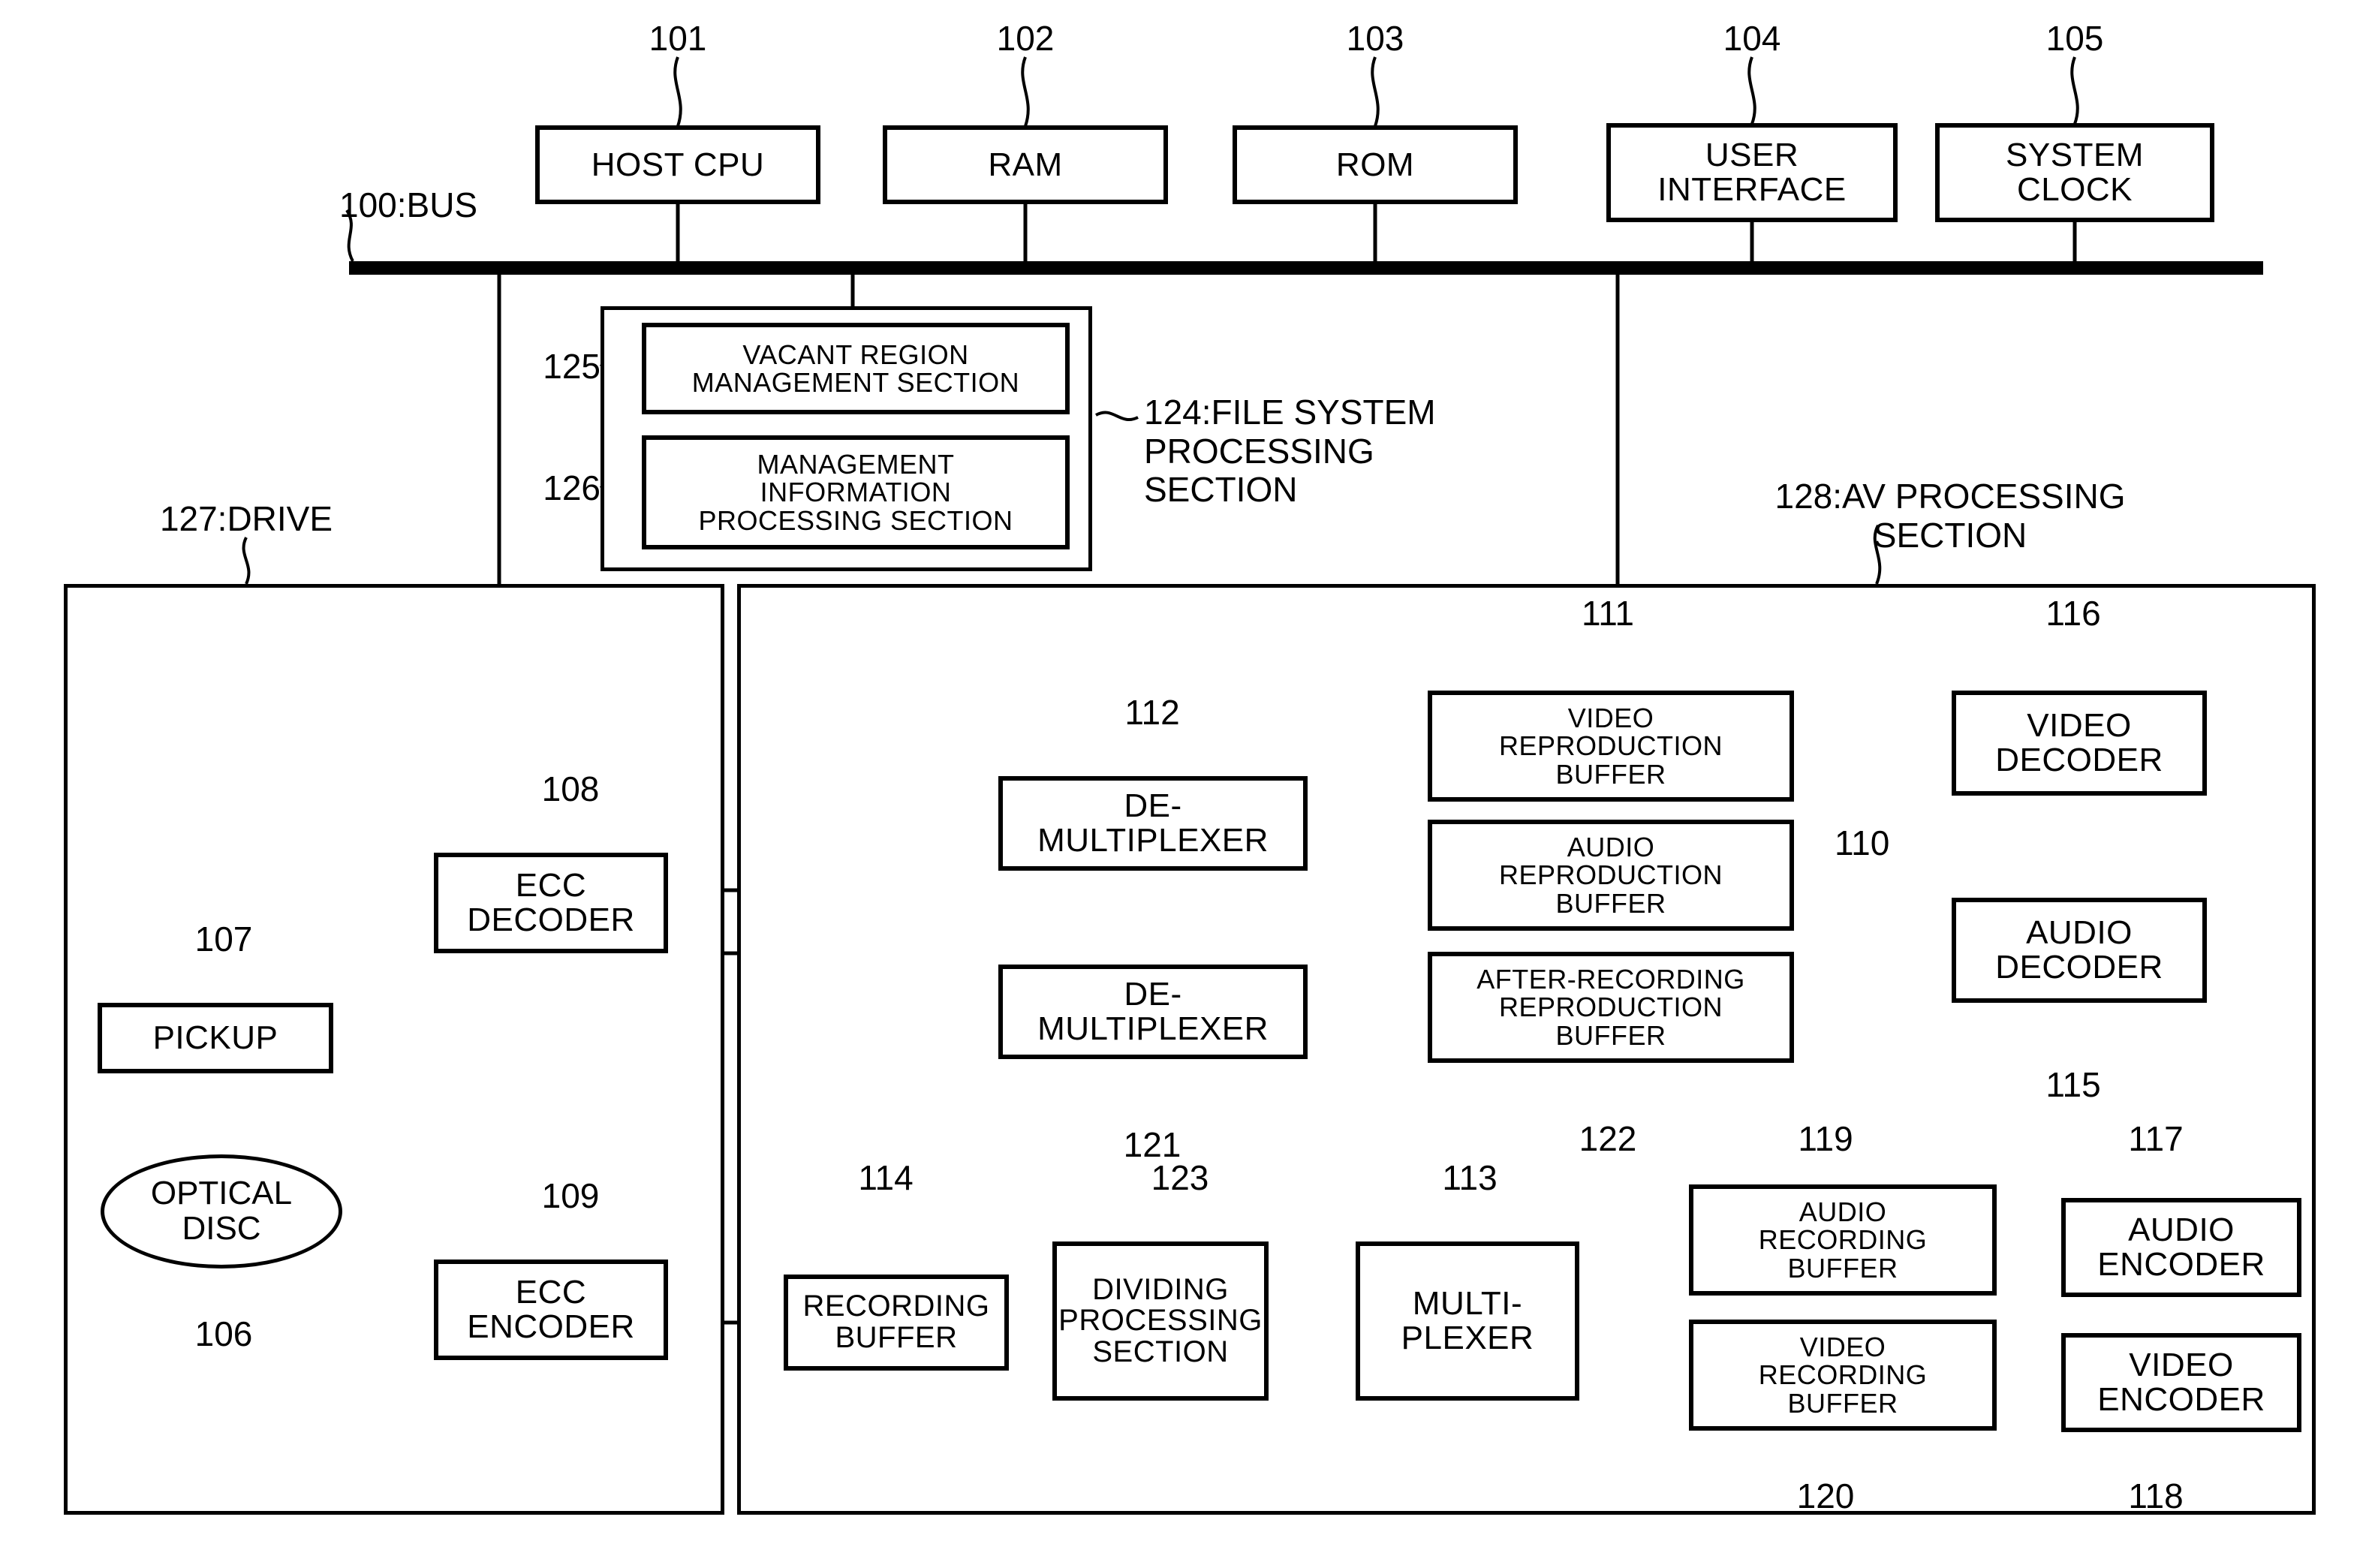 Image resolution: width=2378 pixels, height=1568 pixels. I want to click on ref-108: 108, so click(570, 788).